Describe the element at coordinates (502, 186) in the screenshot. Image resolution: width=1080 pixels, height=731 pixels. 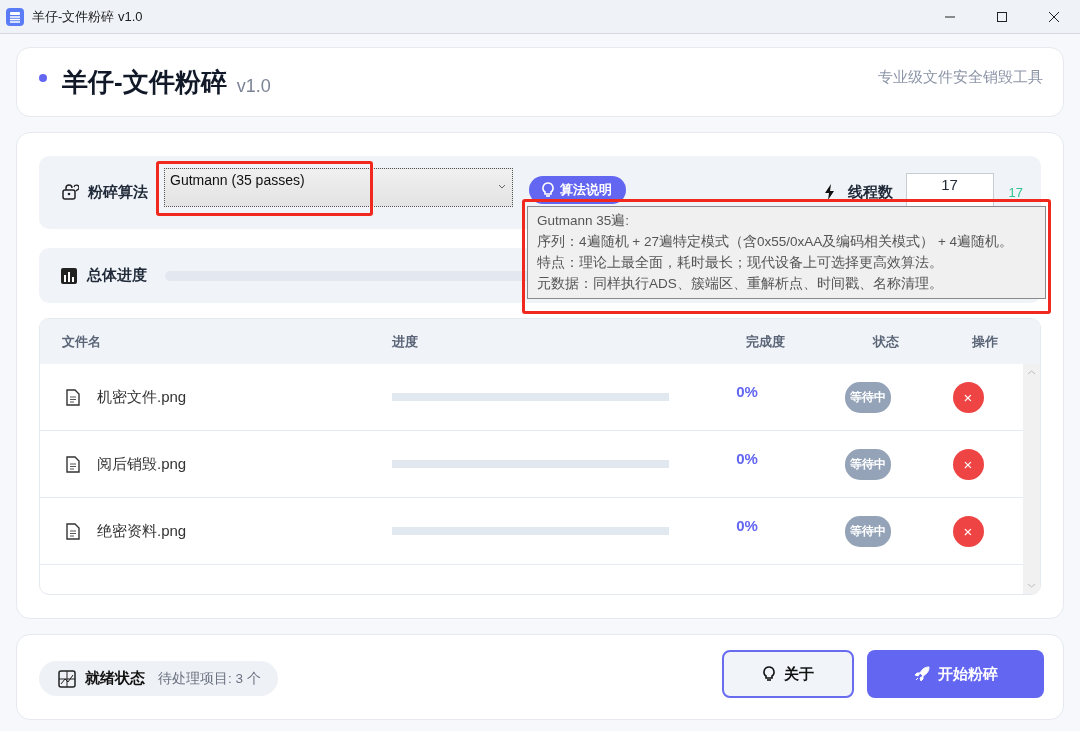
I see `caret-icon` at that location.